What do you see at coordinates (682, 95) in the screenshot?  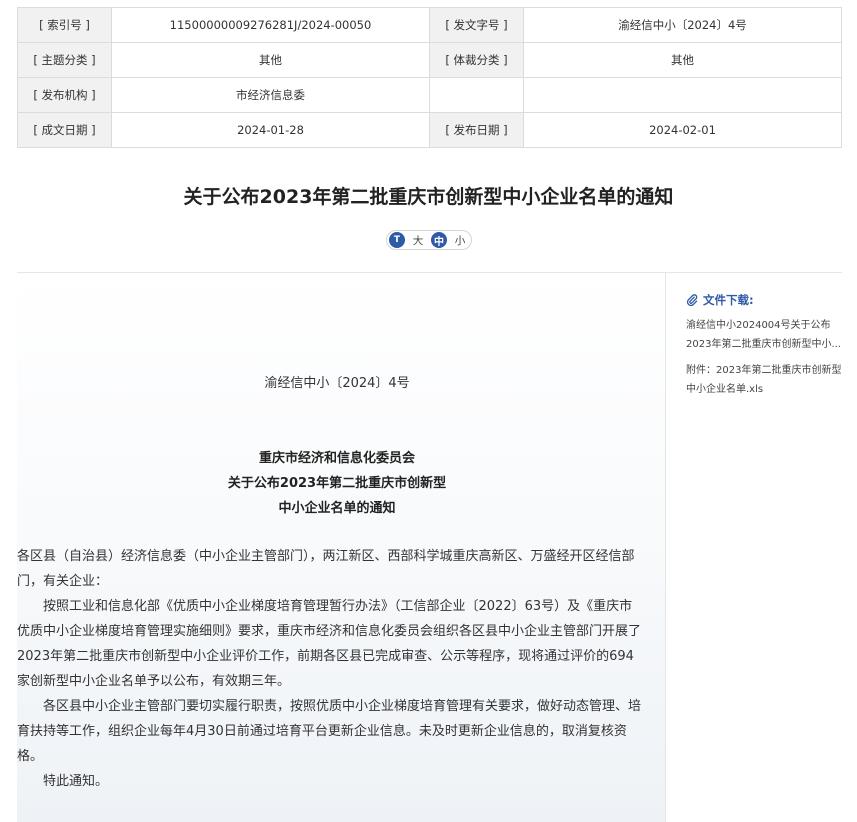 I see `empty-value-cell` at bounding box center [682, 95].